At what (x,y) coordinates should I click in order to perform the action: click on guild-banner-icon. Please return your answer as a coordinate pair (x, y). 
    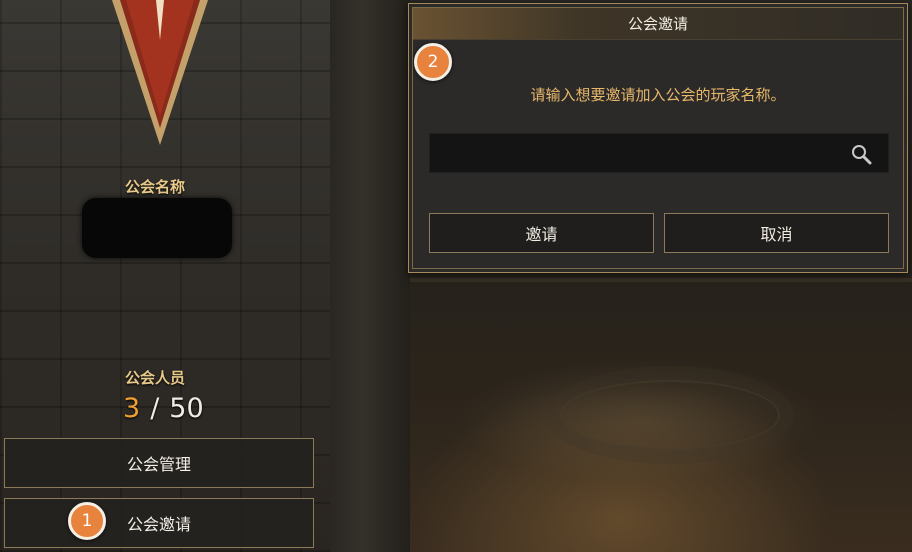
    Looking at the image, I should click on (160, 72).